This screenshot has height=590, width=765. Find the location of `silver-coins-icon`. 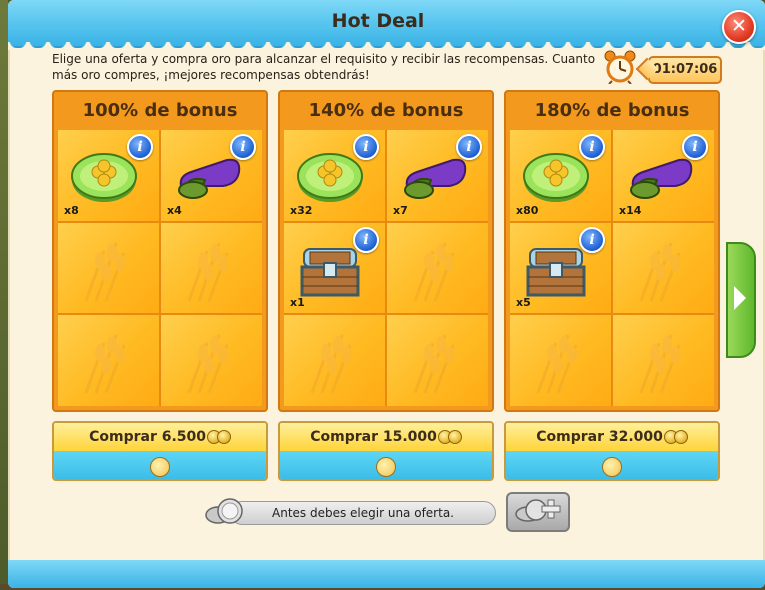

silver-coins-icon is located at coordinates (224, 511).